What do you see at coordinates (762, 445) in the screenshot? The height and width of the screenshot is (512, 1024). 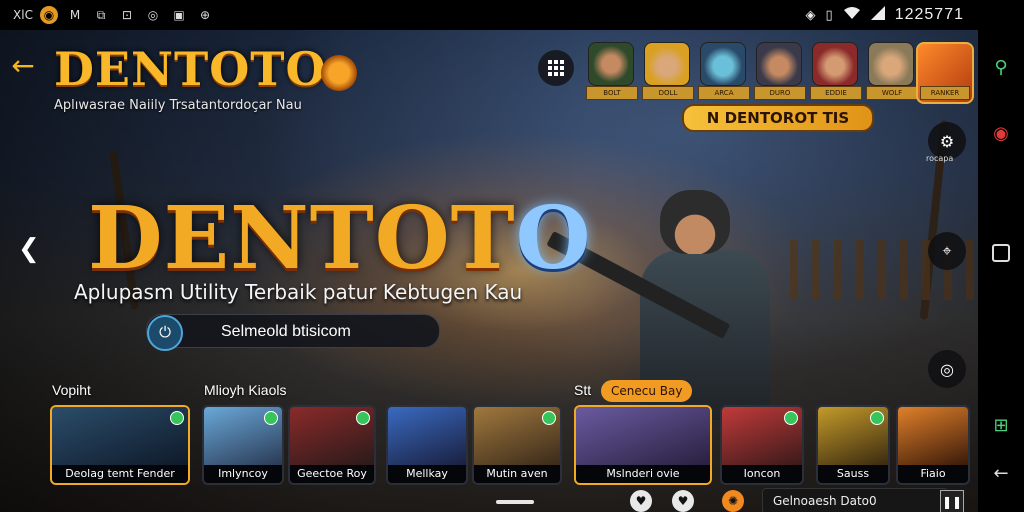 I see `game-card: Ioncon` at bounding box center [762, 445].